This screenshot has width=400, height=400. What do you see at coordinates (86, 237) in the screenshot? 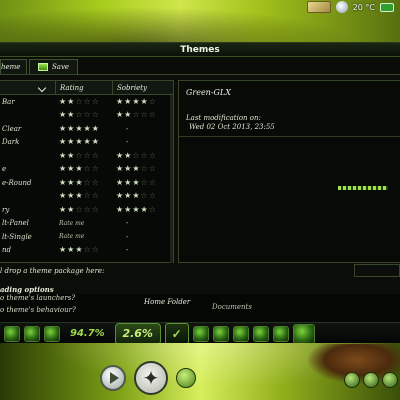
I see `theme-row: lt-Single Rate me -` at bounding box center [86, 237].